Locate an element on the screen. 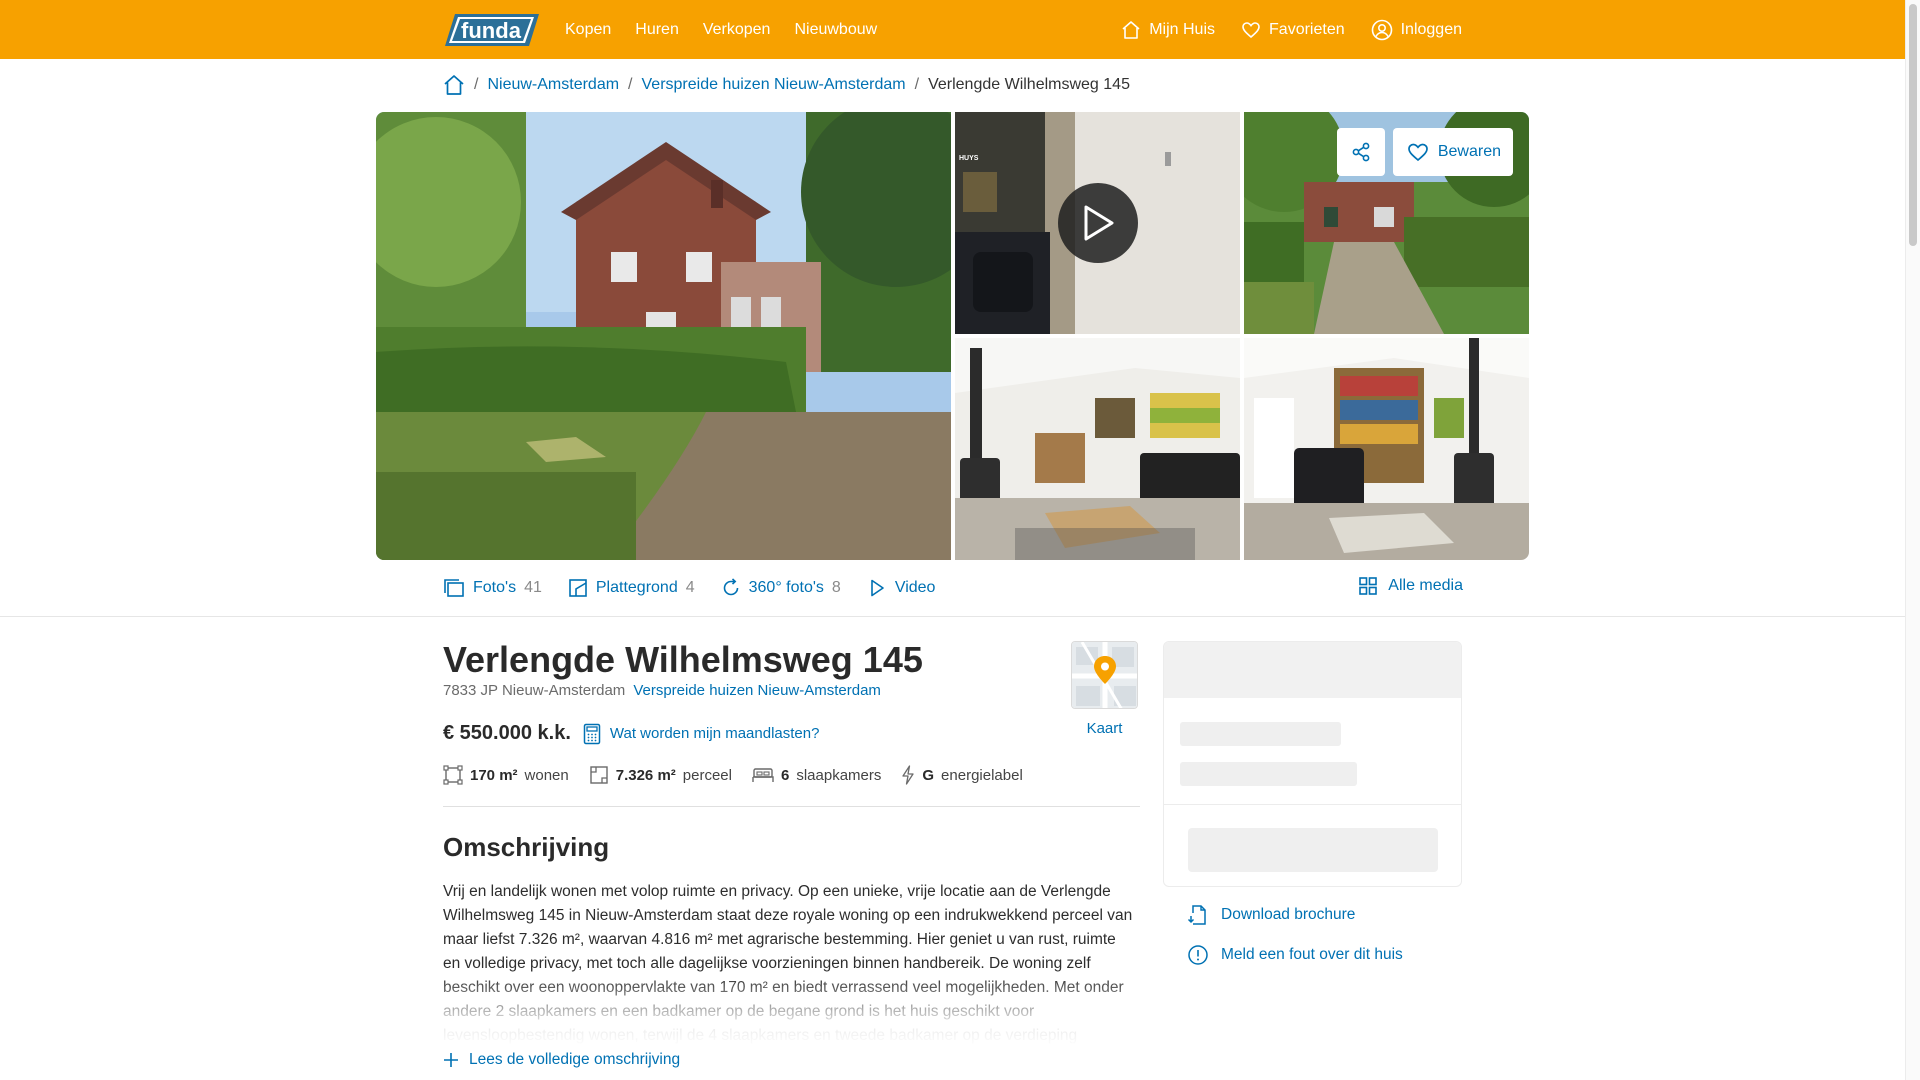  user-nav: Mijn Huis Favorieten Inloggen is located at coordinates (1291, 29).